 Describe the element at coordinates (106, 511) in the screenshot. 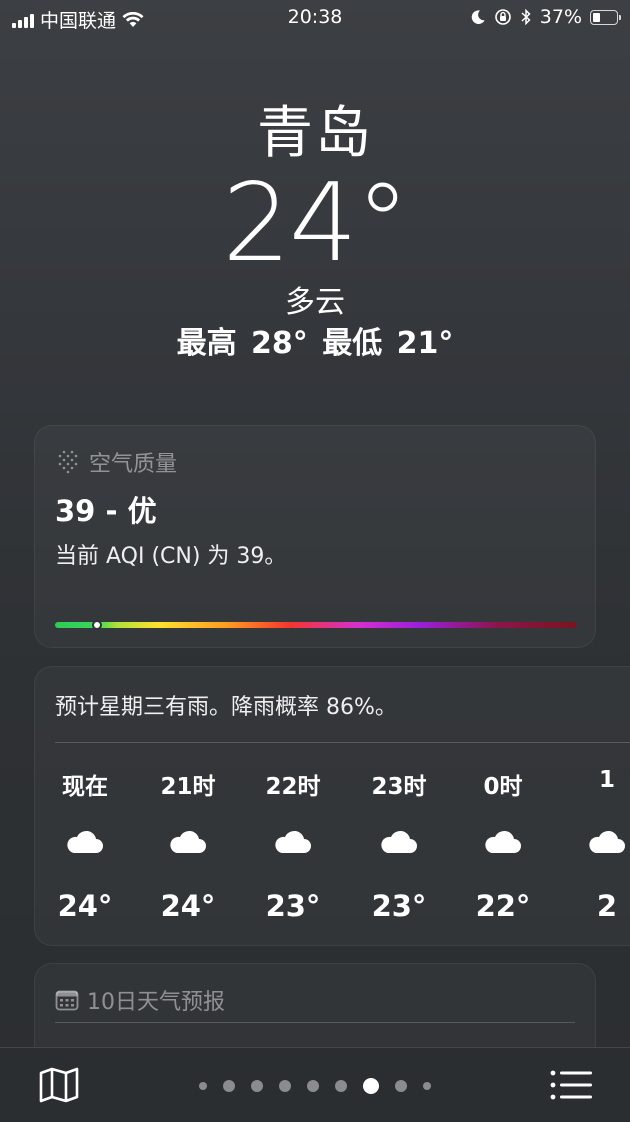

I see `aqi-value: 39 - 优` at that location.